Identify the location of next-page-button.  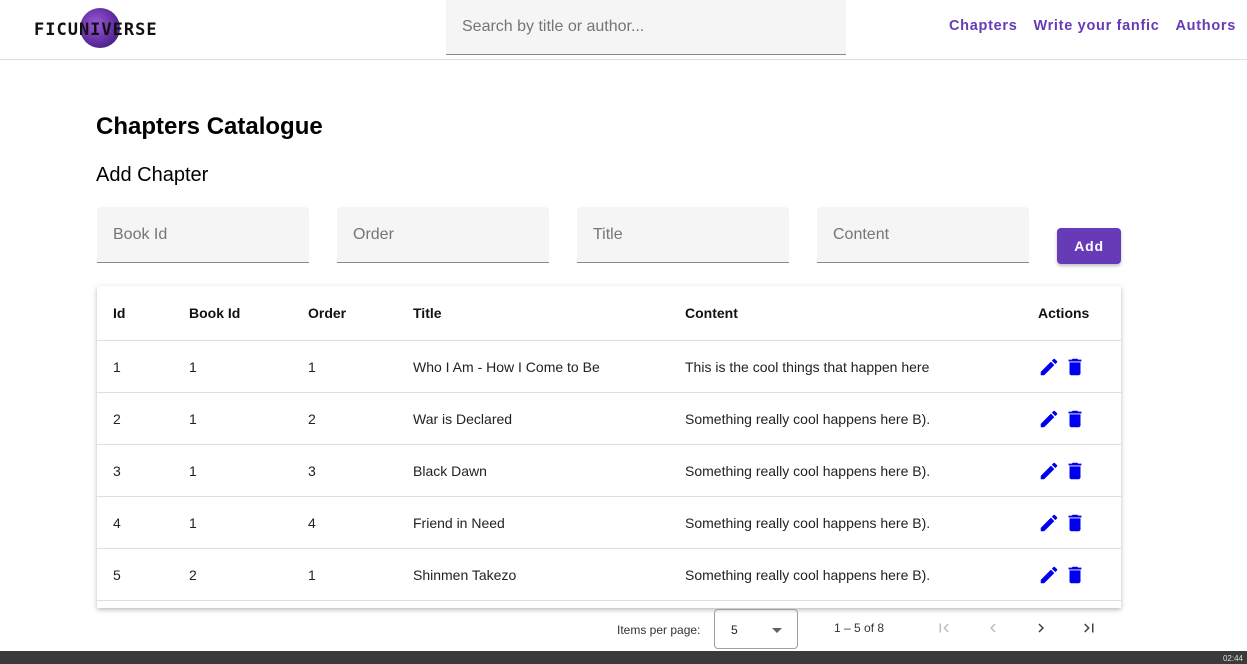
(1041, 628).